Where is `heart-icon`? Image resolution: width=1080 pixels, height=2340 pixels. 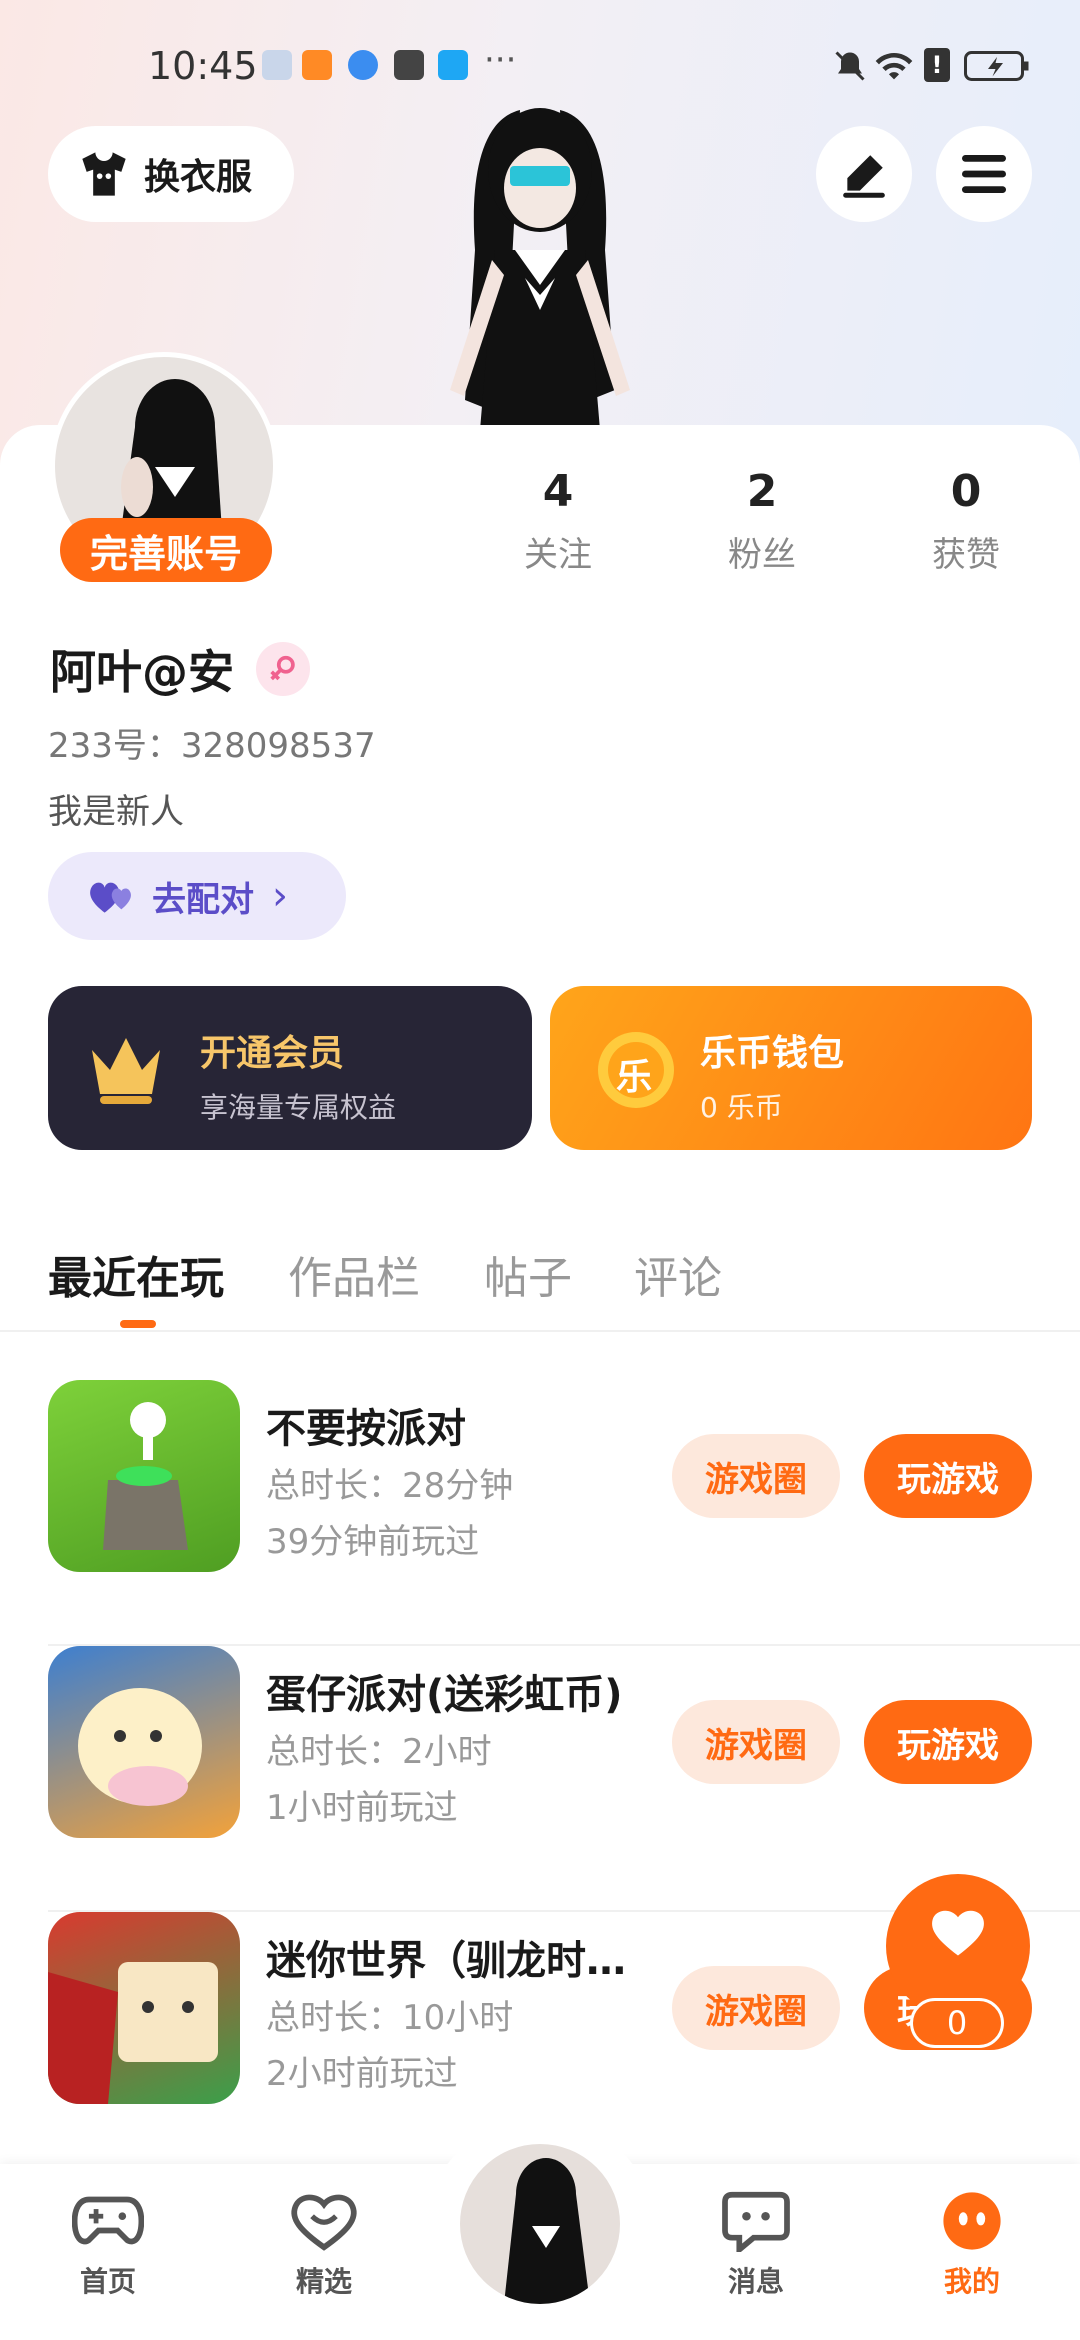 heart-icon is located at coordinates (958, 1933).